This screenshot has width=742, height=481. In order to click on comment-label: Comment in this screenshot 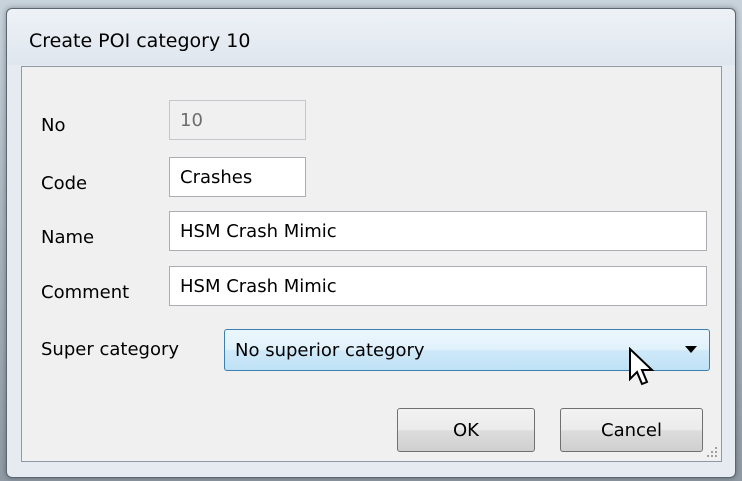, I will do `click(85, 292)`.